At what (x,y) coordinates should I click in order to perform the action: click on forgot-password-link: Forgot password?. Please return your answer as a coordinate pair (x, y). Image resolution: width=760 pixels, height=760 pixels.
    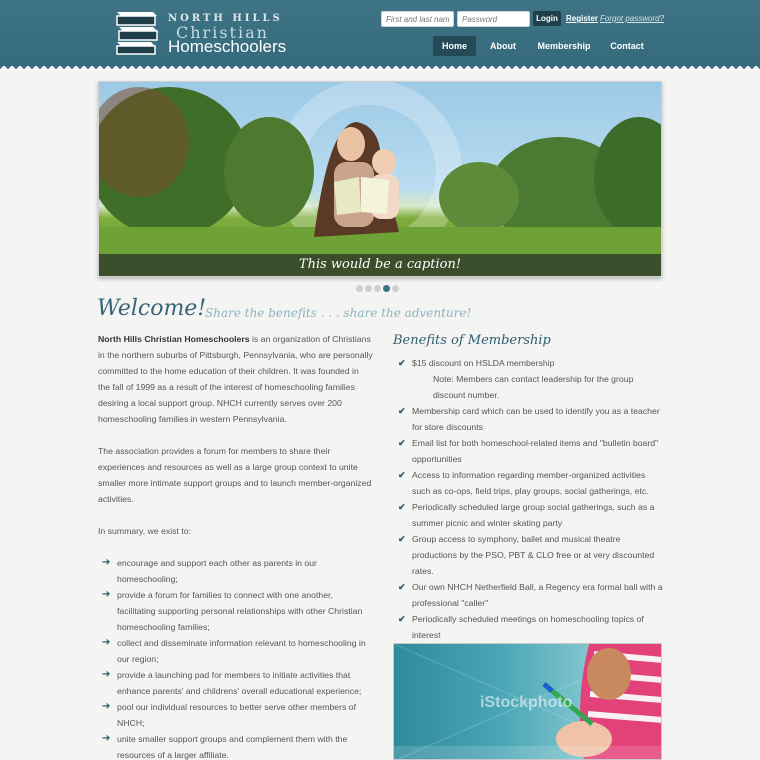
    Looking at the image, I should click on (632, 18).